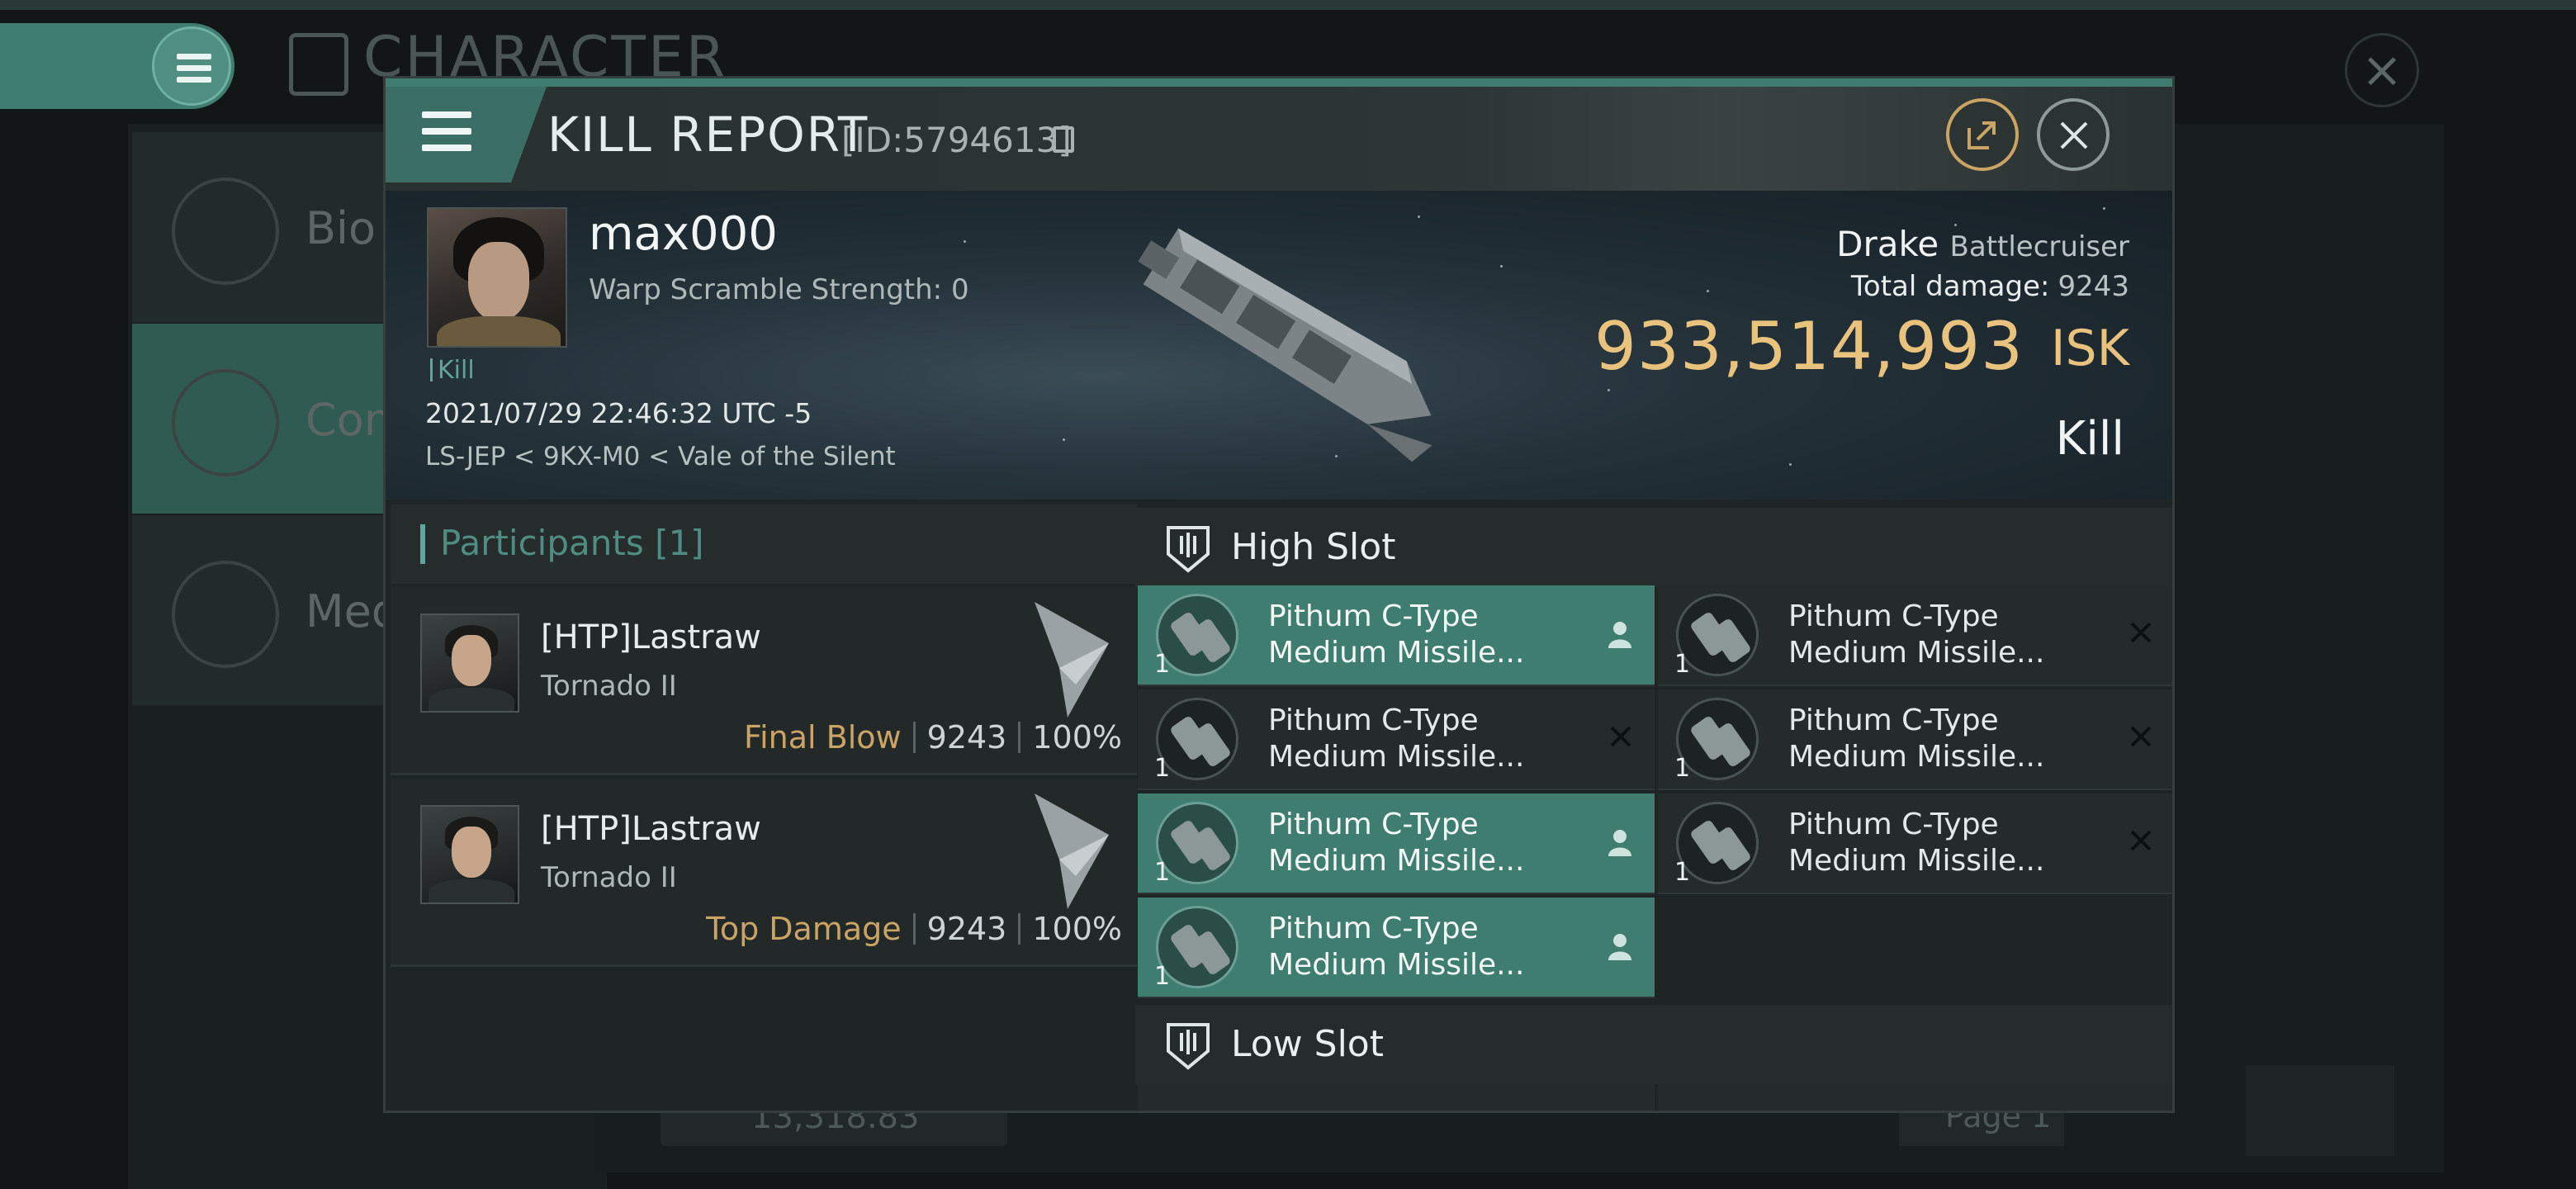 This screenshot has height=1189, width=2576. Describe the element at coordinates (497, 277) in the screenshot. I see `victim-portrait` at that location.